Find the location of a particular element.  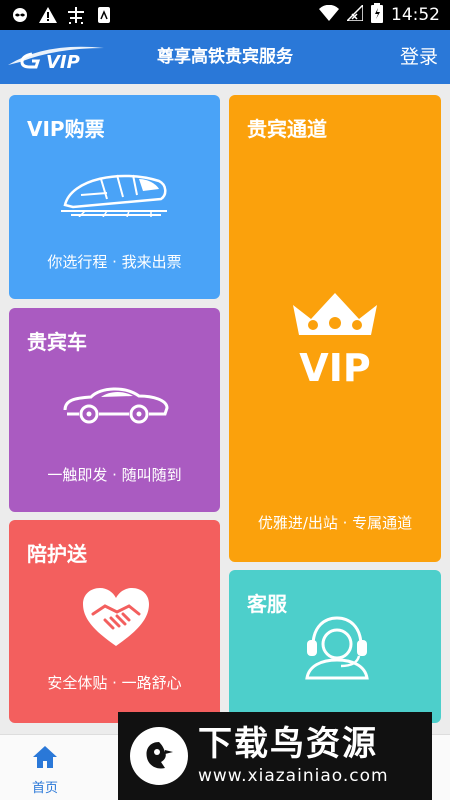

train-icon is located at coordinates (114, 195).